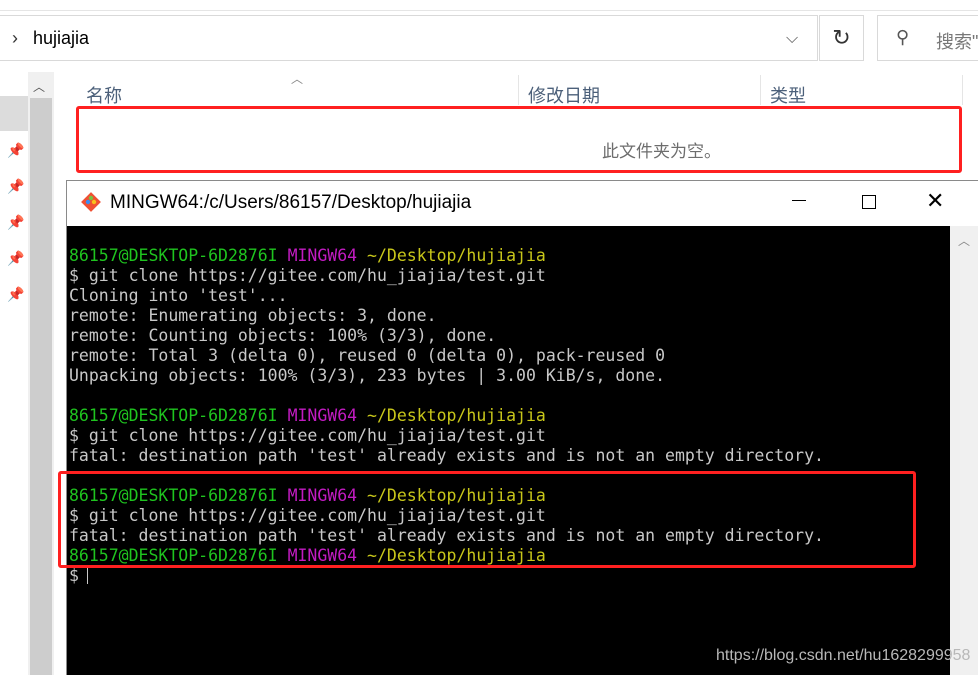 The height and width of the screenshot is (675, 978). Describe the element at coordinates (903, 37) in the screenshot. I see `search-icon: ⚲` at that location.